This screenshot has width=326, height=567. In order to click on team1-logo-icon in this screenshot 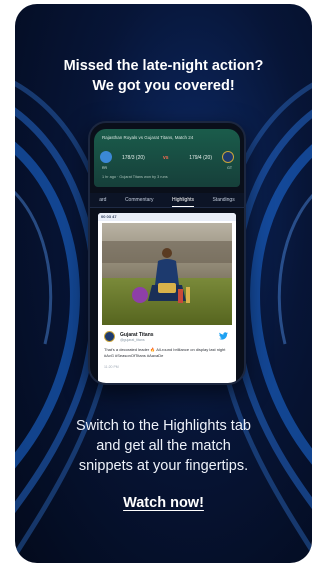, I will do `click(106, 157)`.